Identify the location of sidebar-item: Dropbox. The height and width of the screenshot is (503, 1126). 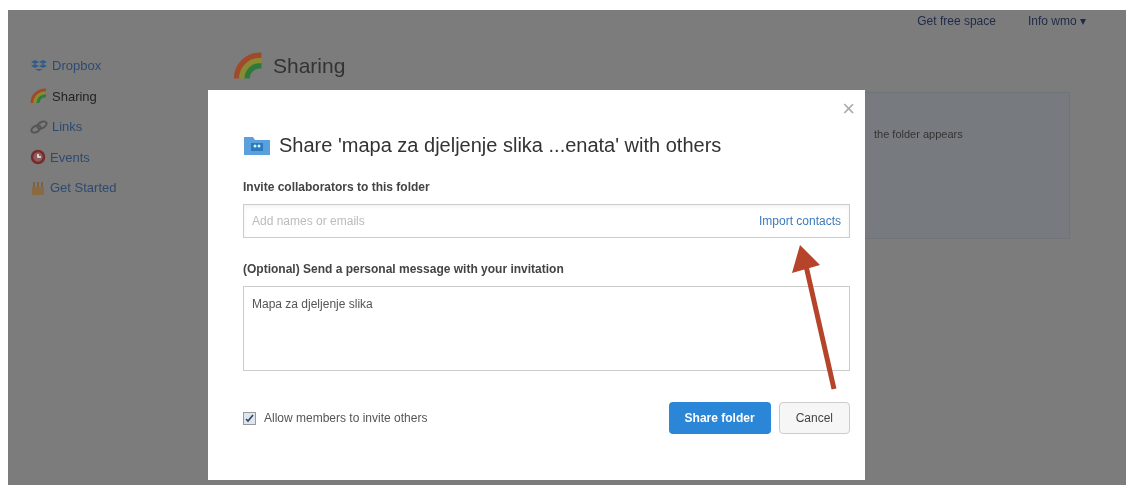
(73, 66).